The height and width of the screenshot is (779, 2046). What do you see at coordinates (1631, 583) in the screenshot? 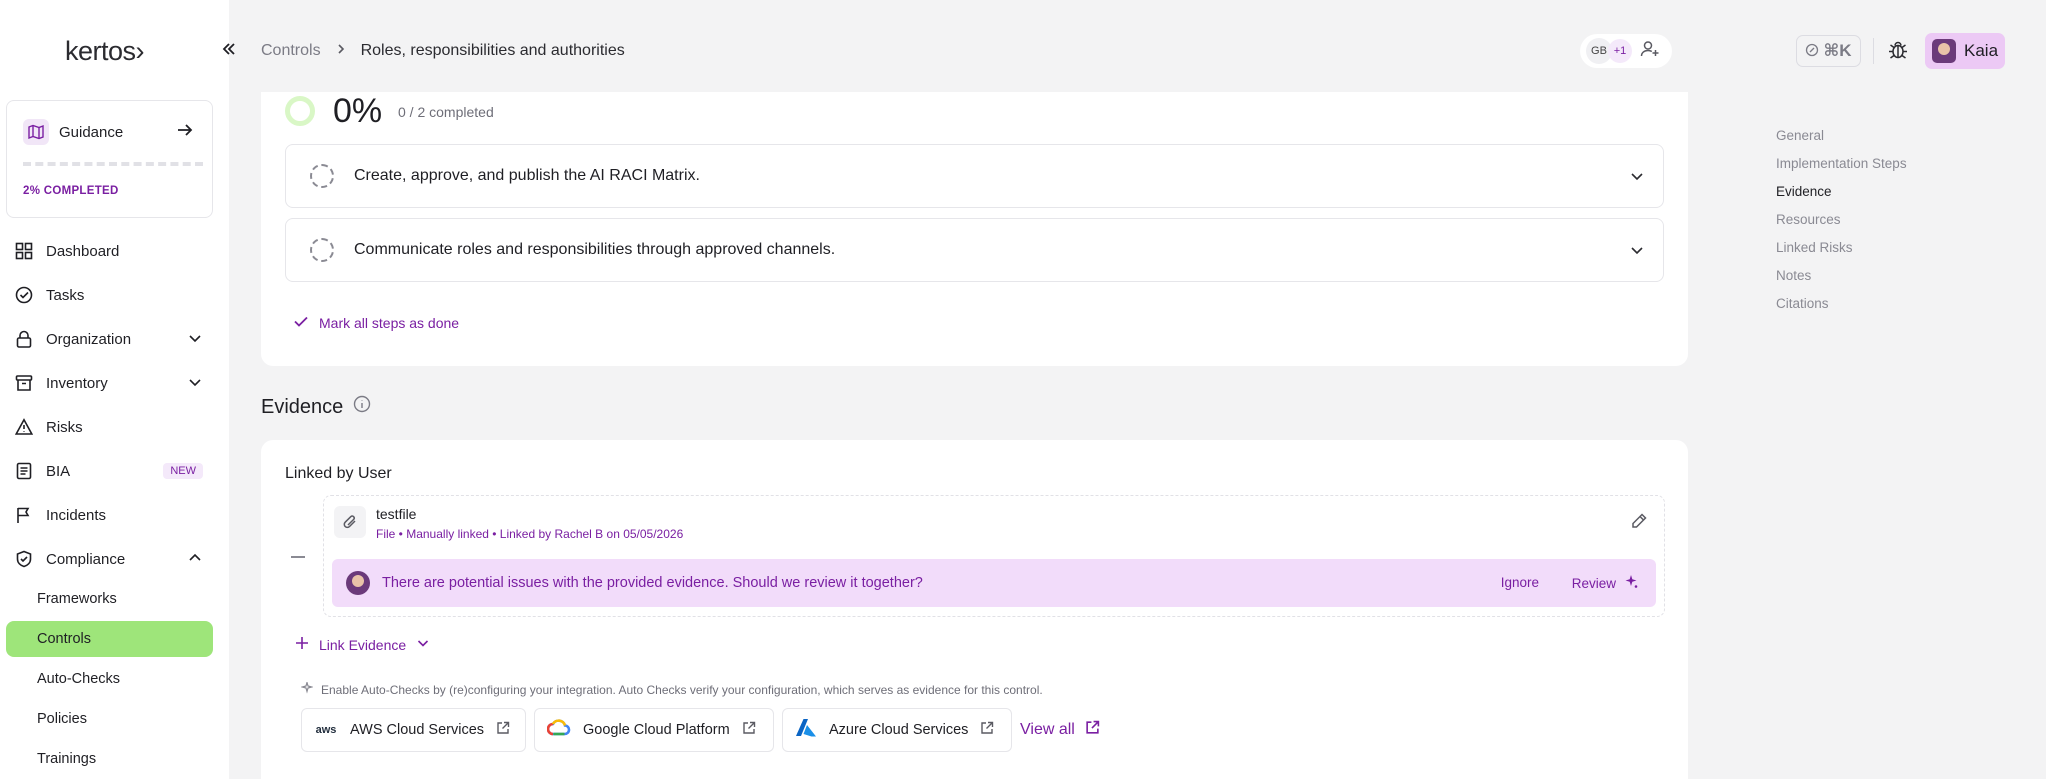
I see `sparkle-icon` at bounding box center [1631, 583].